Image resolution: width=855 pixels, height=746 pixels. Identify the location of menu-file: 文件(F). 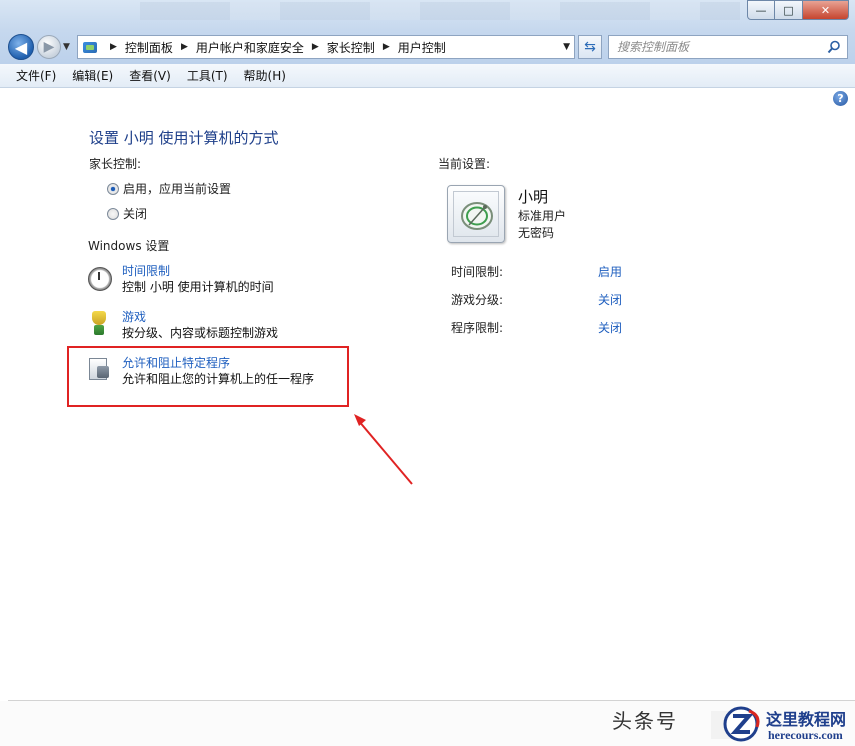
(36, 75).